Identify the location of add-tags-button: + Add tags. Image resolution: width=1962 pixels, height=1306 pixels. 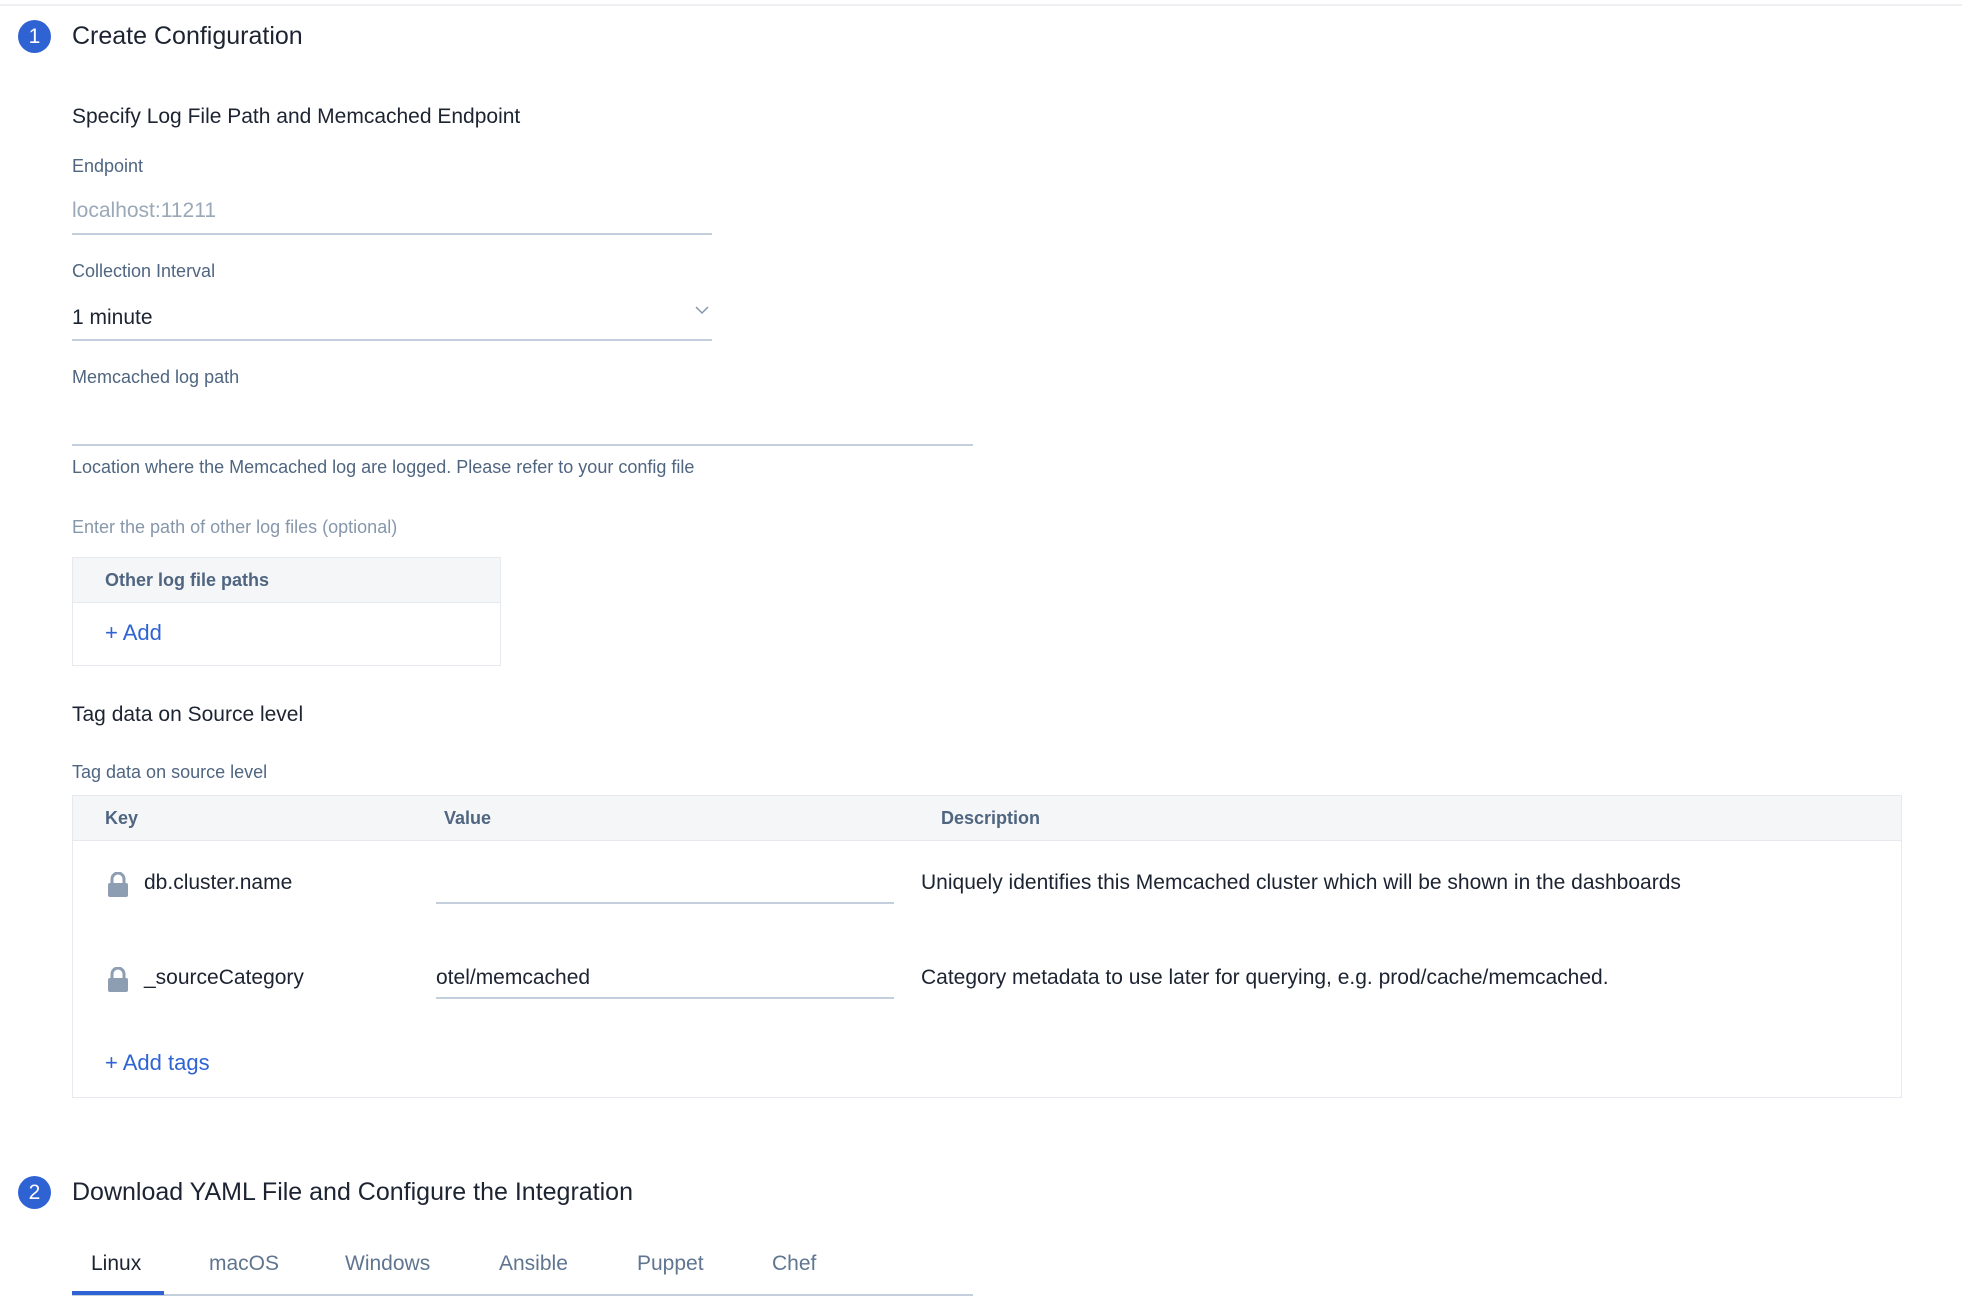
(157, 1063).